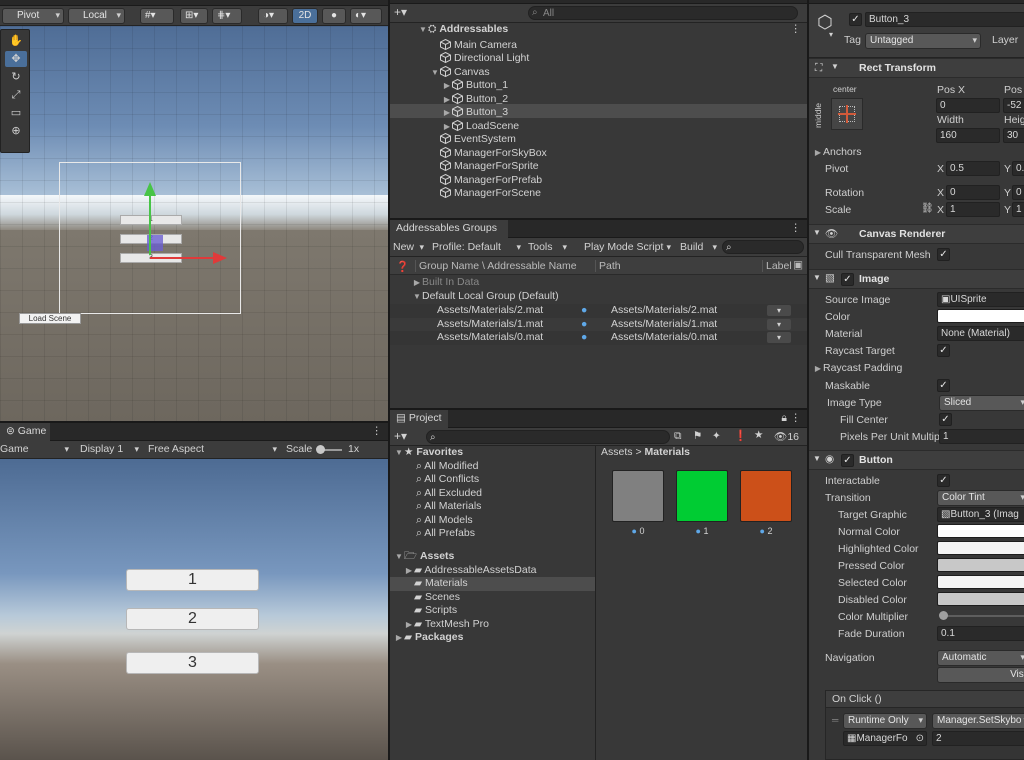 This screenshot has height=760, width=1024. What do you see at coordinates (157, 16) in the screenshot?
I see `grid-snap-button: #▾` at bounding box center [157, 16].